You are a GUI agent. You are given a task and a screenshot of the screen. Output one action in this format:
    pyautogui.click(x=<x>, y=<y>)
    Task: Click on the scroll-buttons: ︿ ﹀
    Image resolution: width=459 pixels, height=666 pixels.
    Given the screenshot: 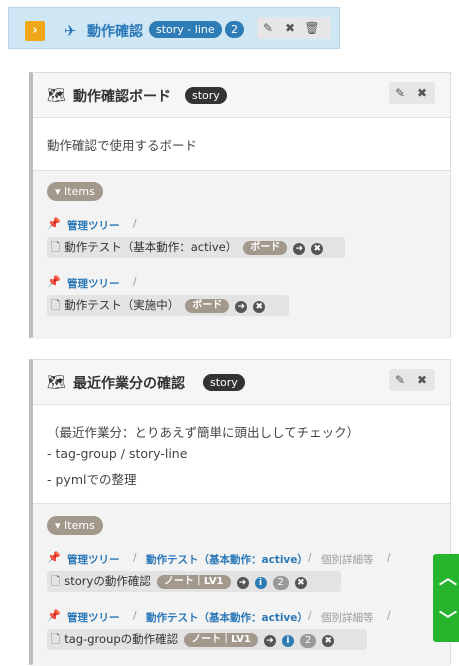 What is the action you would take?
    pyautogui.click(x=446, y=598)
    